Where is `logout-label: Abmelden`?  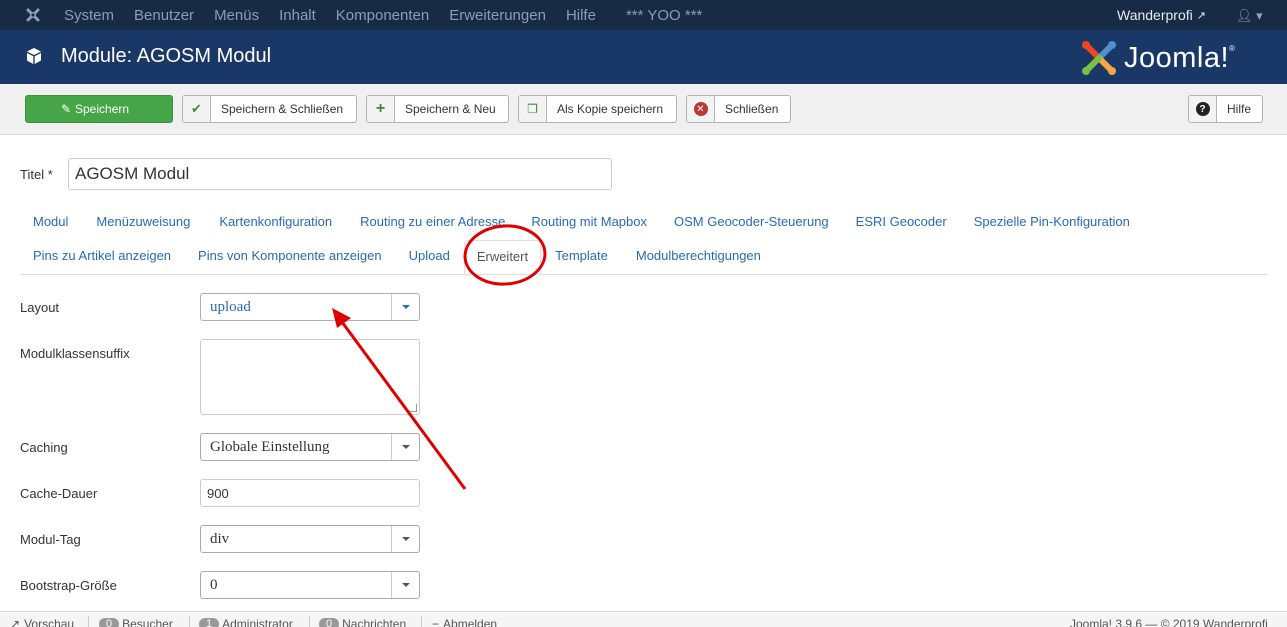 logout-label: Abmelden is located at coordinates (470, 622).